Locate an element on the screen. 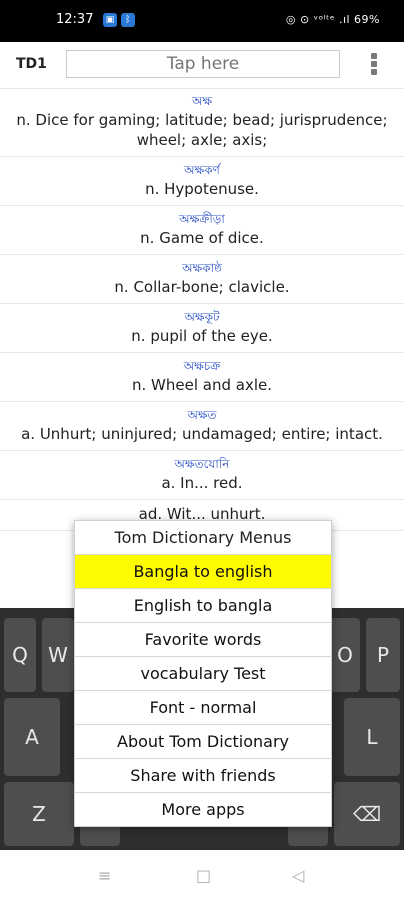  search-input is located at coordinates (203, 64).